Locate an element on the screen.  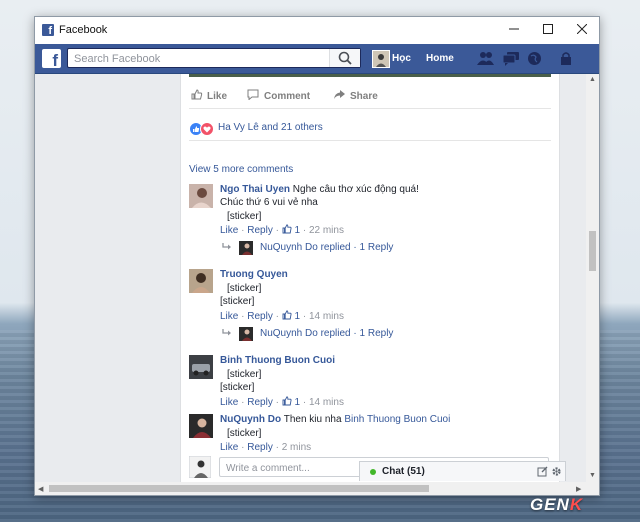
home-link: Home is located at coordinates (440, 58).